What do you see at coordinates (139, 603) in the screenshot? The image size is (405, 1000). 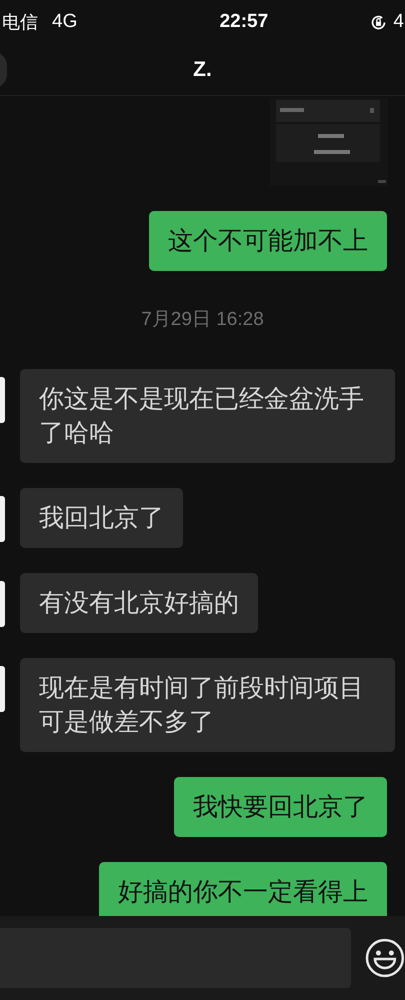 I see `message-bubble: 有没有北京好搞的` at bounding box center [139, 603].